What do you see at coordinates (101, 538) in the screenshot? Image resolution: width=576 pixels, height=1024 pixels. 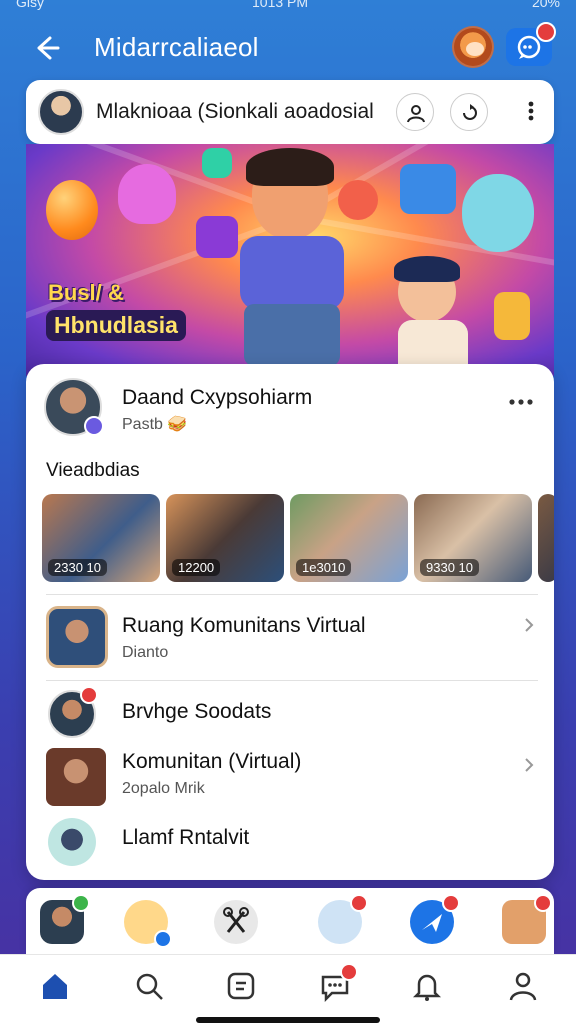 I see `video-thumbnail: 2330 10` at bounding box center [101, 538].